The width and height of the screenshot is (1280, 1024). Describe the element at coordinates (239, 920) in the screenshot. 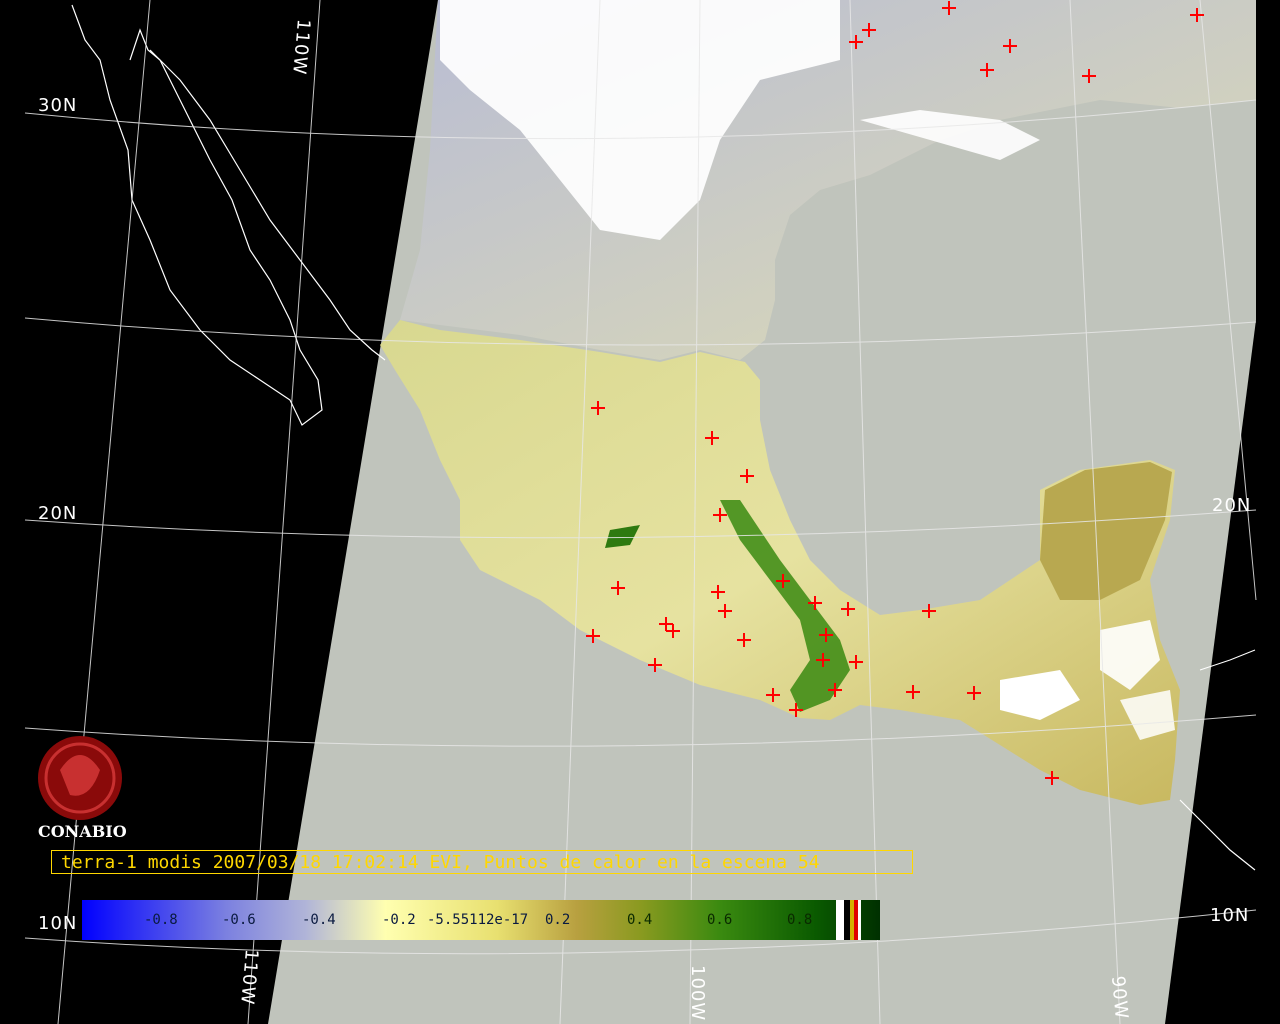

I see `colorbar-tick: -0.6` at that location.